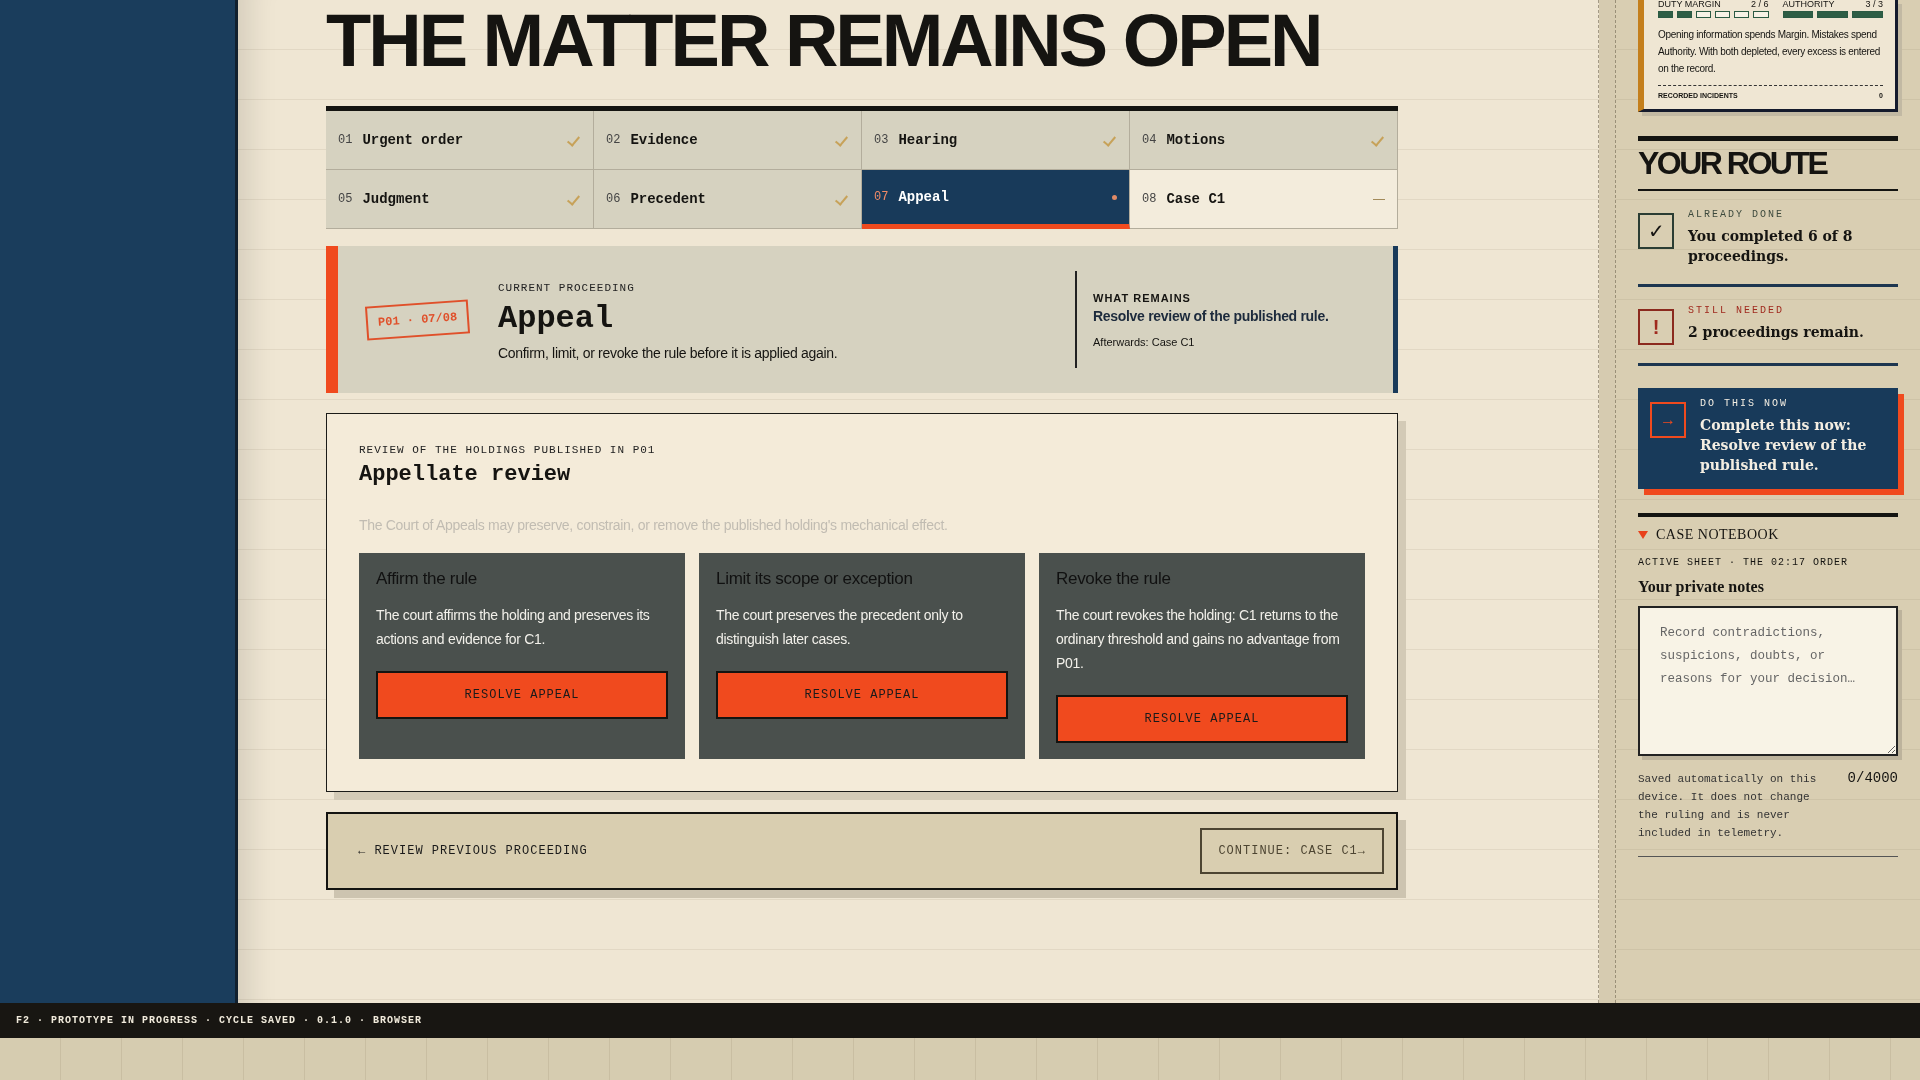  I want to click on proceeding-tab: 02 Evidence, so click(728, 140).